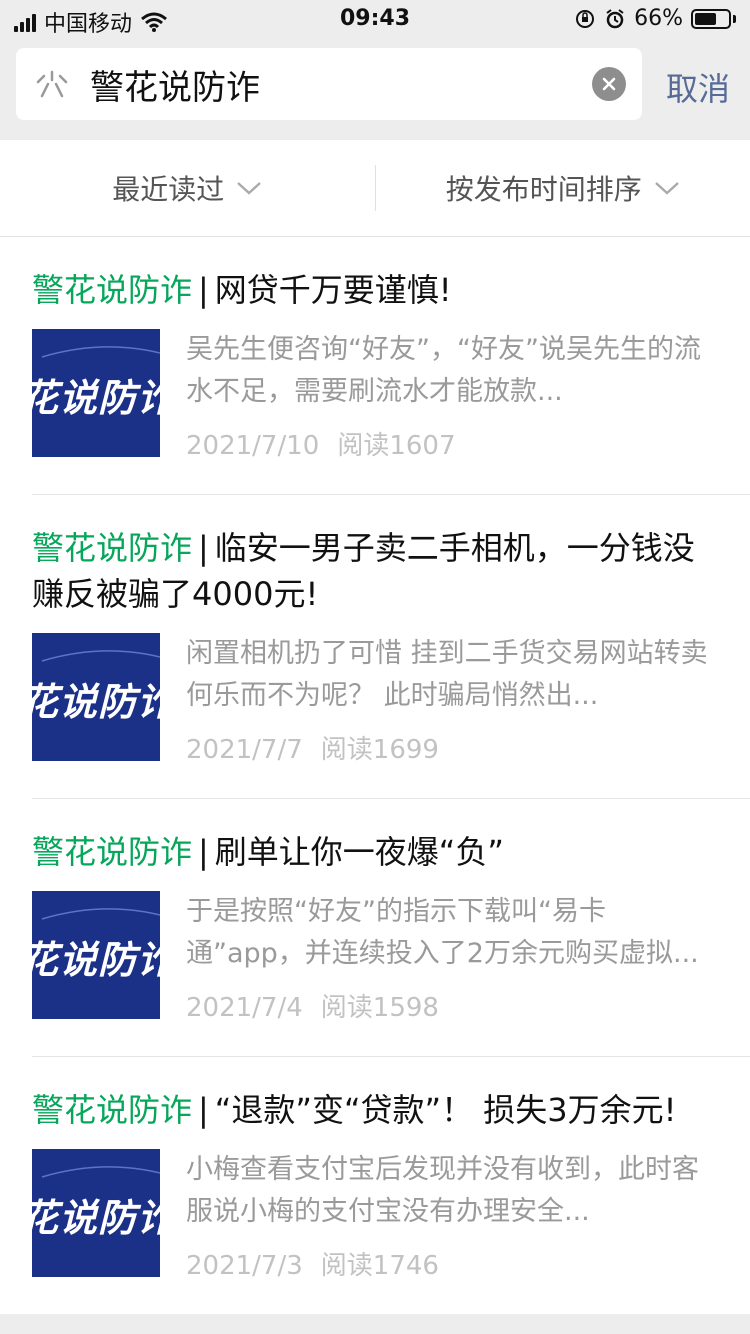  Describe the element at coordinates (341, 84) in the screenshot. I see `search-input: 警花说防诈` at that location.